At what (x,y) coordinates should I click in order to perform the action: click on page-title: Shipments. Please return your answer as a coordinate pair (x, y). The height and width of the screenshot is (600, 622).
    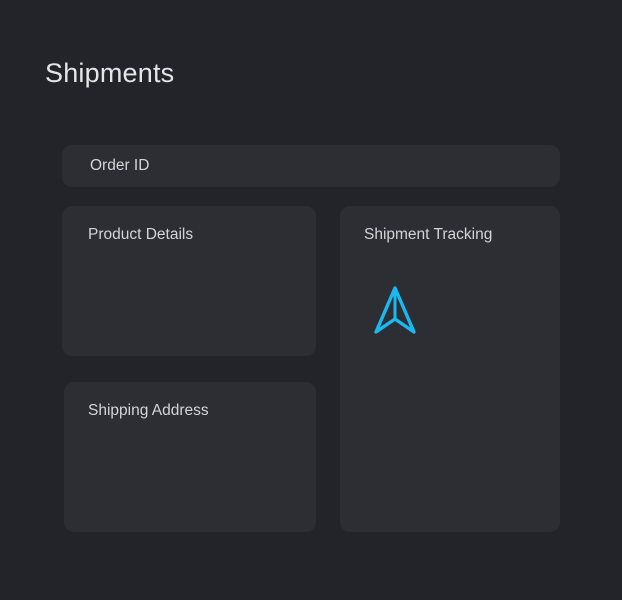
    Looking at the image, I should click on (110, 73).